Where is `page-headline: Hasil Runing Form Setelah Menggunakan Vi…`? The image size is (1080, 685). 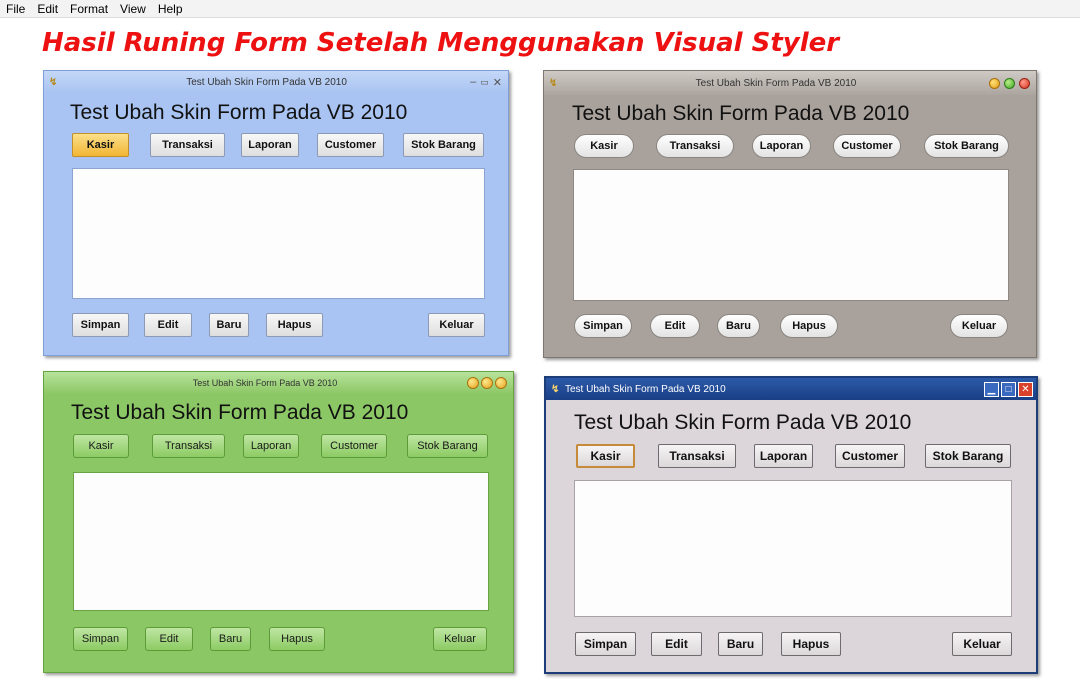
page-headline: Hasil Runing Form Setelah Menggunakan Vi… is located at coordinates (441, 43).